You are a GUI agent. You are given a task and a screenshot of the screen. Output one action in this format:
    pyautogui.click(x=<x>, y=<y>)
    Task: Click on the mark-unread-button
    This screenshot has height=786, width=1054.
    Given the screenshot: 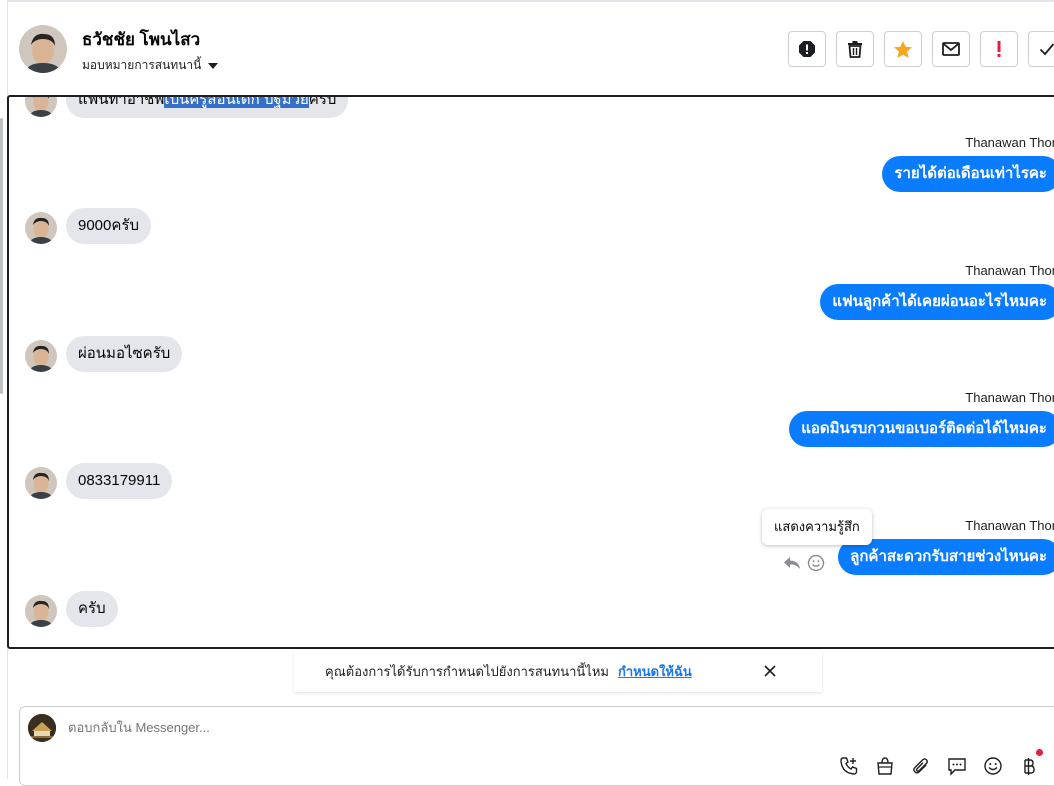 What is the action you would take?
    pyautogui.click(x=951, y=49)
    